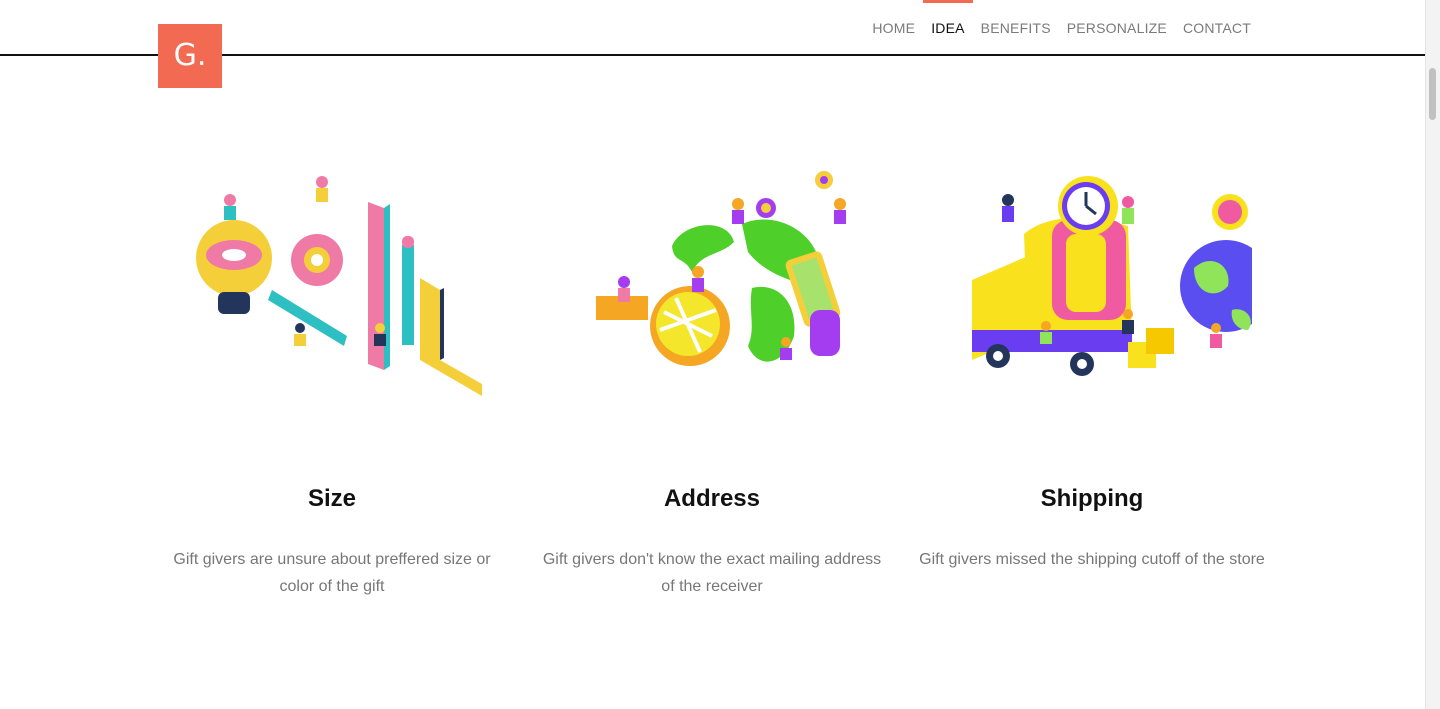 The height and width of the screenshot is (709, 1440). What do you see at coordinates (893, 18) in the screenshot?
I see `nav-home: HOME` at bounding box center [893, 18].